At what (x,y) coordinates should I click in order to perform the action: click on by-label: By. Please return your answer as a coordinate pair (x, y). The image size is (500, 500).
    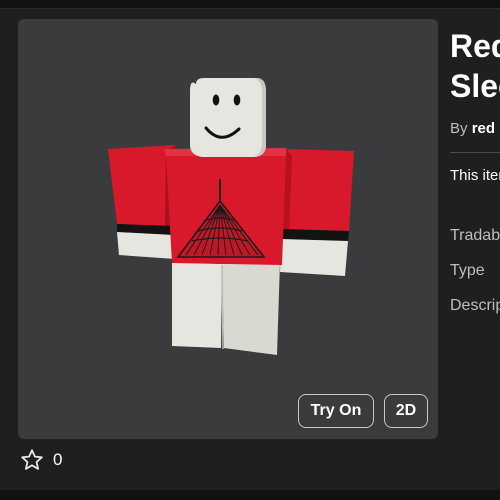
    Looking at the image, I should click on (459, 128).